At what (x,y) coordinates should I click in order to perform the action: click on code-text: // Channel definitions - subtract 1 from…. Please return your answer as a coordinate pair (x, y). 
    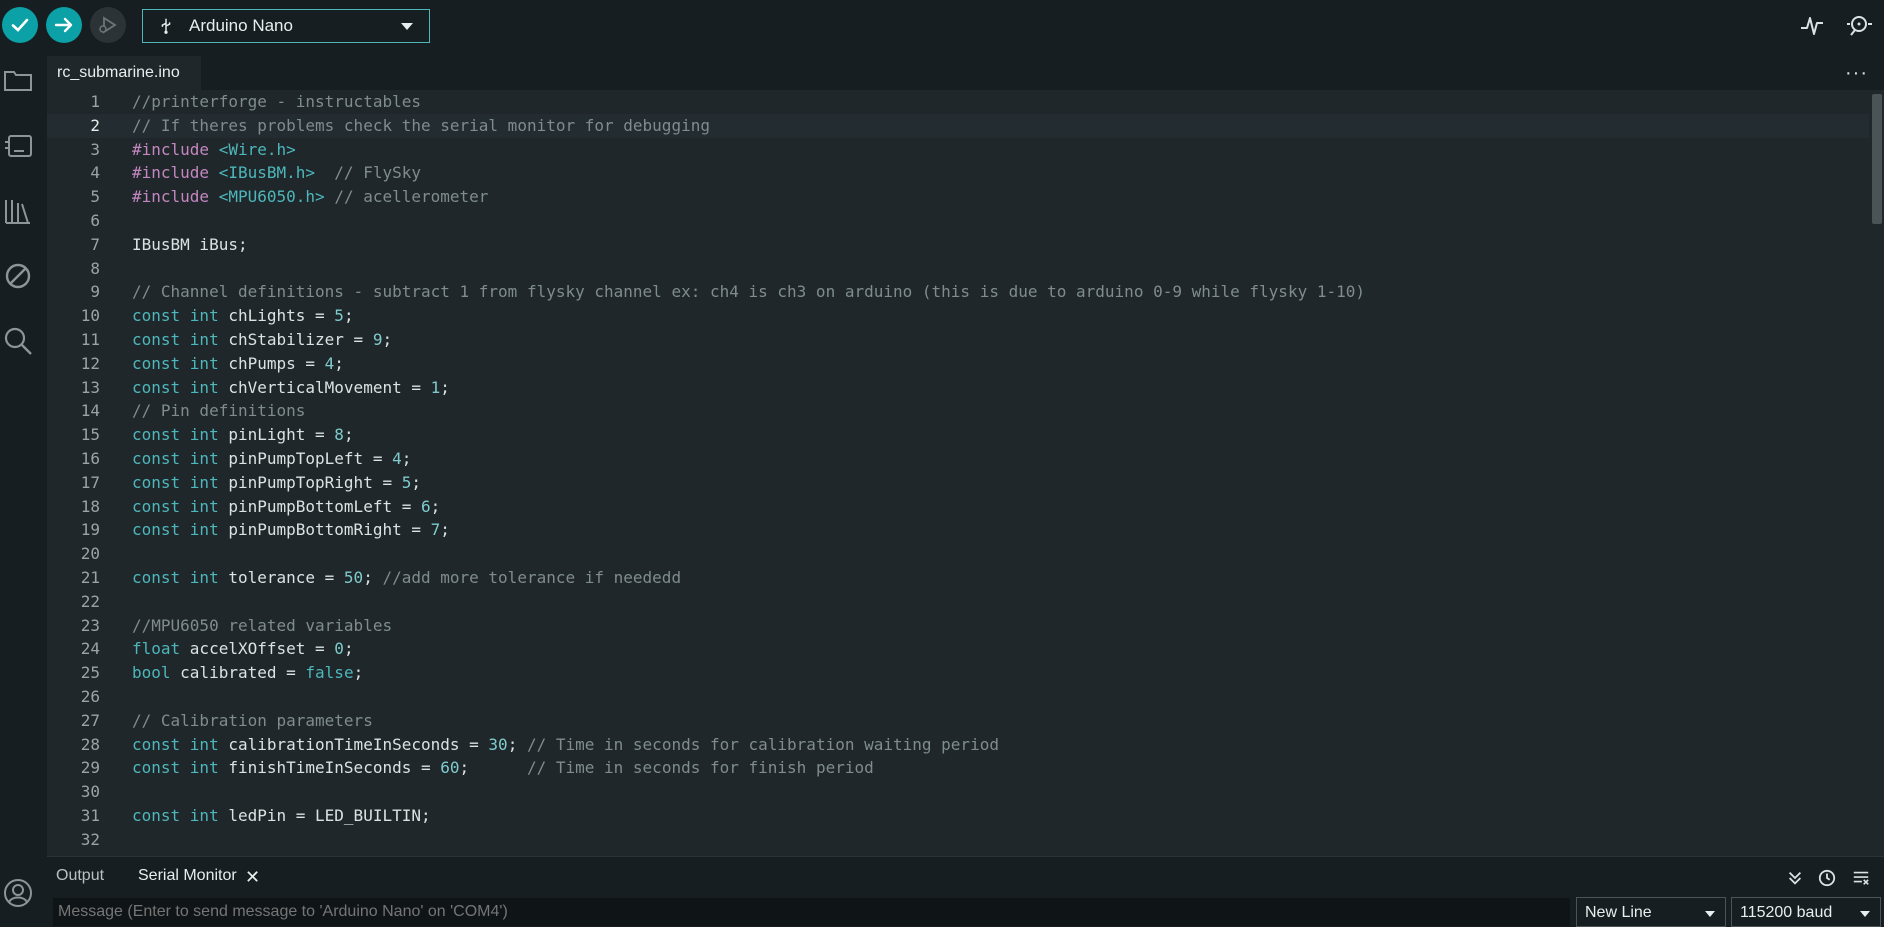
    Looking at the image, I should click on (748, 292).